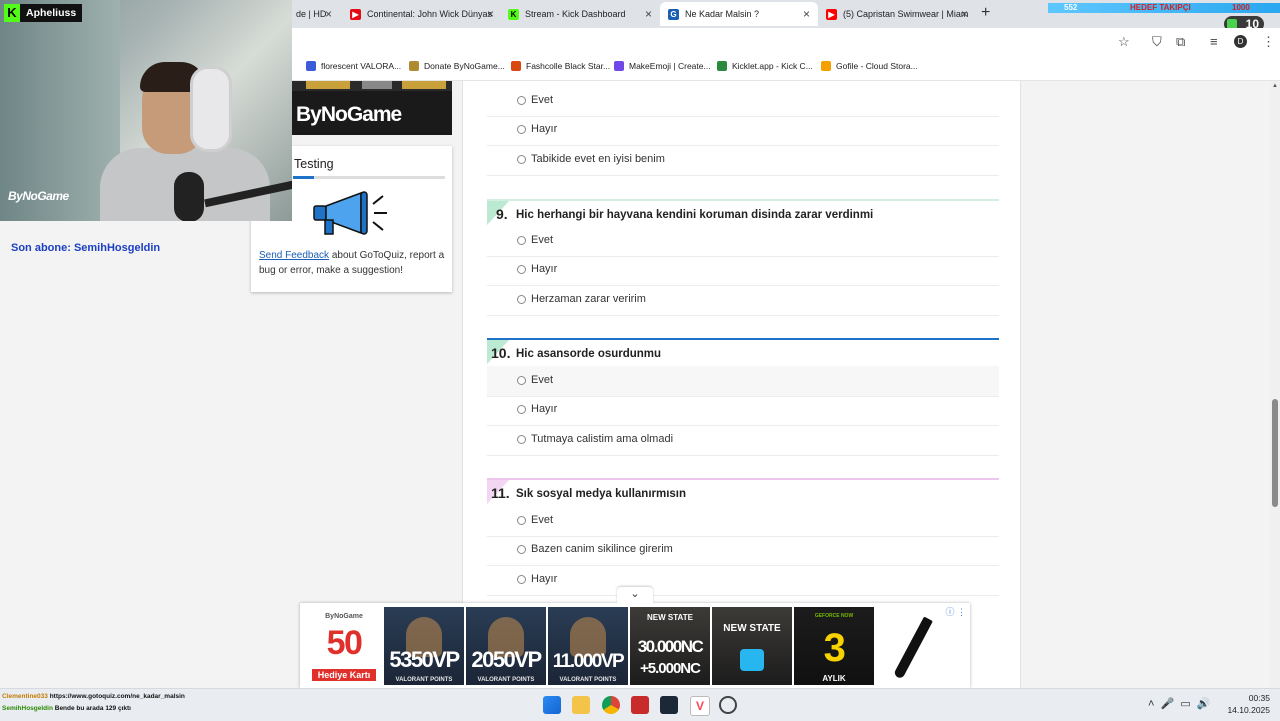 This screenshot has width=1280, height=721. What do you see at coordinates (304, 177) in the screenshot?
I see `progress-fill` at bounding box center [304, 177].